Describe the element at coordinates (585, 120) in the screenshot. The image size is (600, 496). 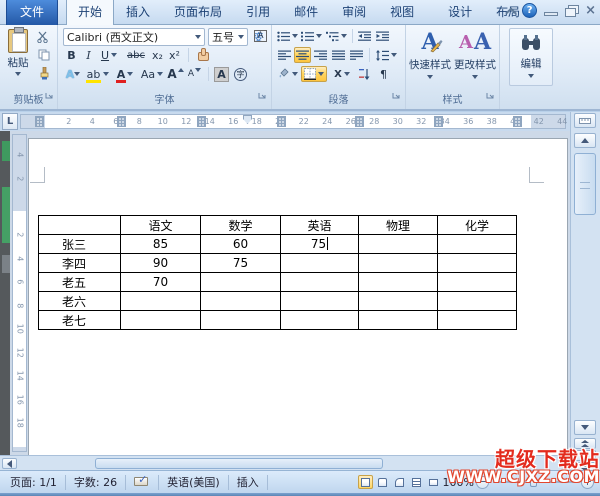
I see `ruler-toggle-button` at that location.